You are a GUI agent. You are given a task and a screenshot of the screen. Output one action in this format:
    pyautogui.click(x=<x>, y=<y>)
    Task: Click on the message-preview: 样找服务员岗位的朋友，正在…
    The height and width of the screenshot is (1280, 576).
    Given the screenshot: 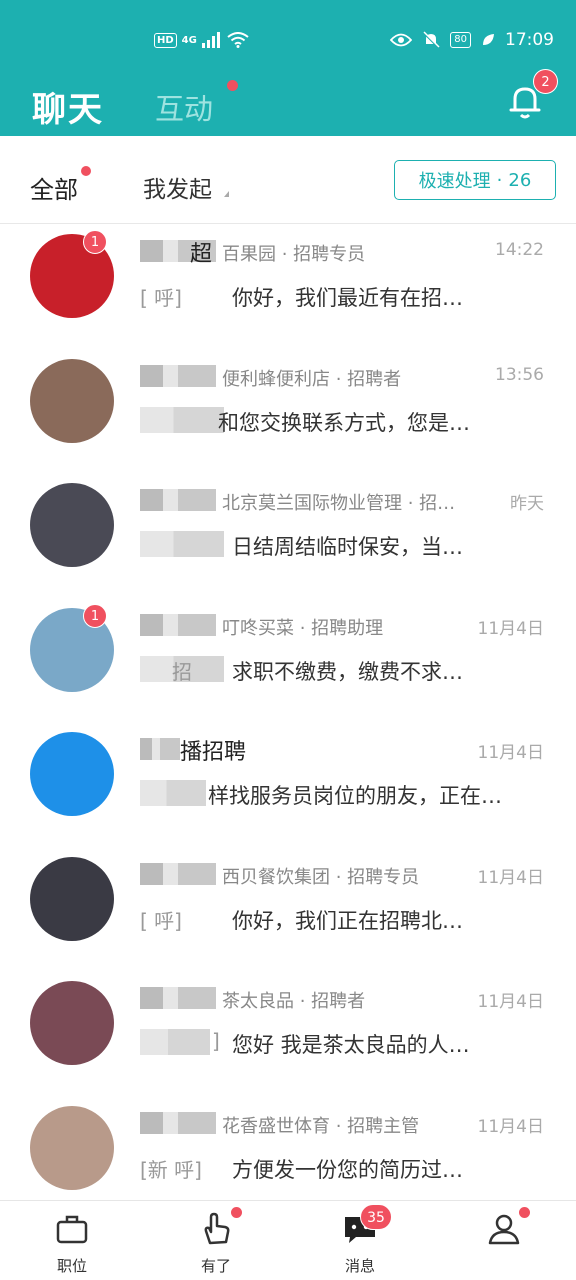 What is the action you would take?
    pyautogui.click(x=355, y=796)
    